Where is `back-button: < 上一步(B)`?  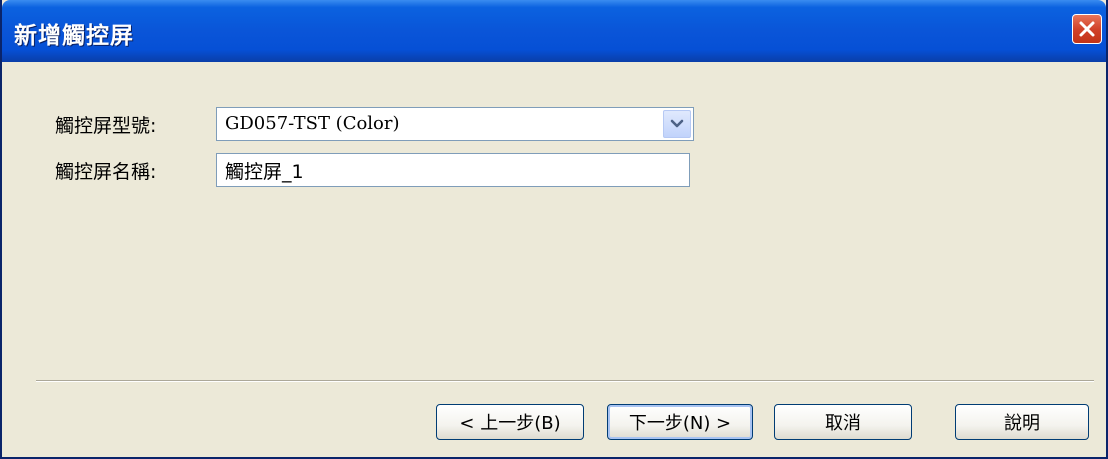
back-button: < 上一步(B) is located at coordinates (510, 422).